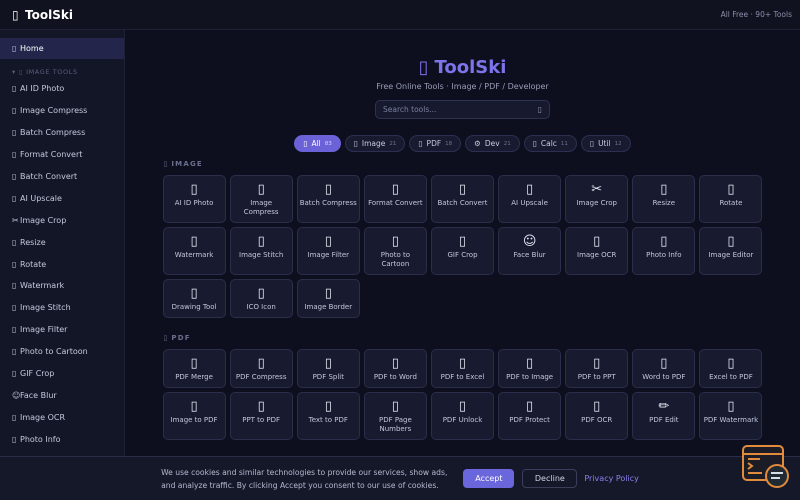  I want to click on tool-card-label: Text to PDF, so click(328, 420).